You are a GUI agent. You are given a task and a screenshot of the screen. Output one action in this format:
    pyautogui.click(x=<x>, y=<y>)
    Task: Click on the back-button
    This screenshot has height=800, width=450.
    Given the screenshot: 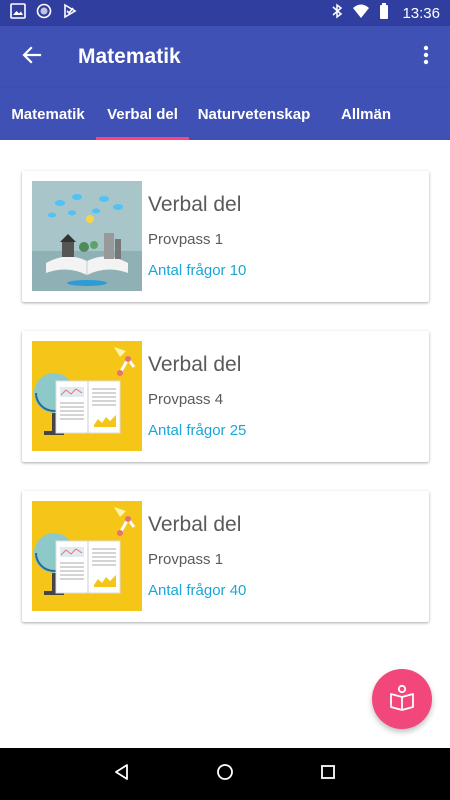 What is the action you would take?
    pyautogui.click(x=32, y=57)
    